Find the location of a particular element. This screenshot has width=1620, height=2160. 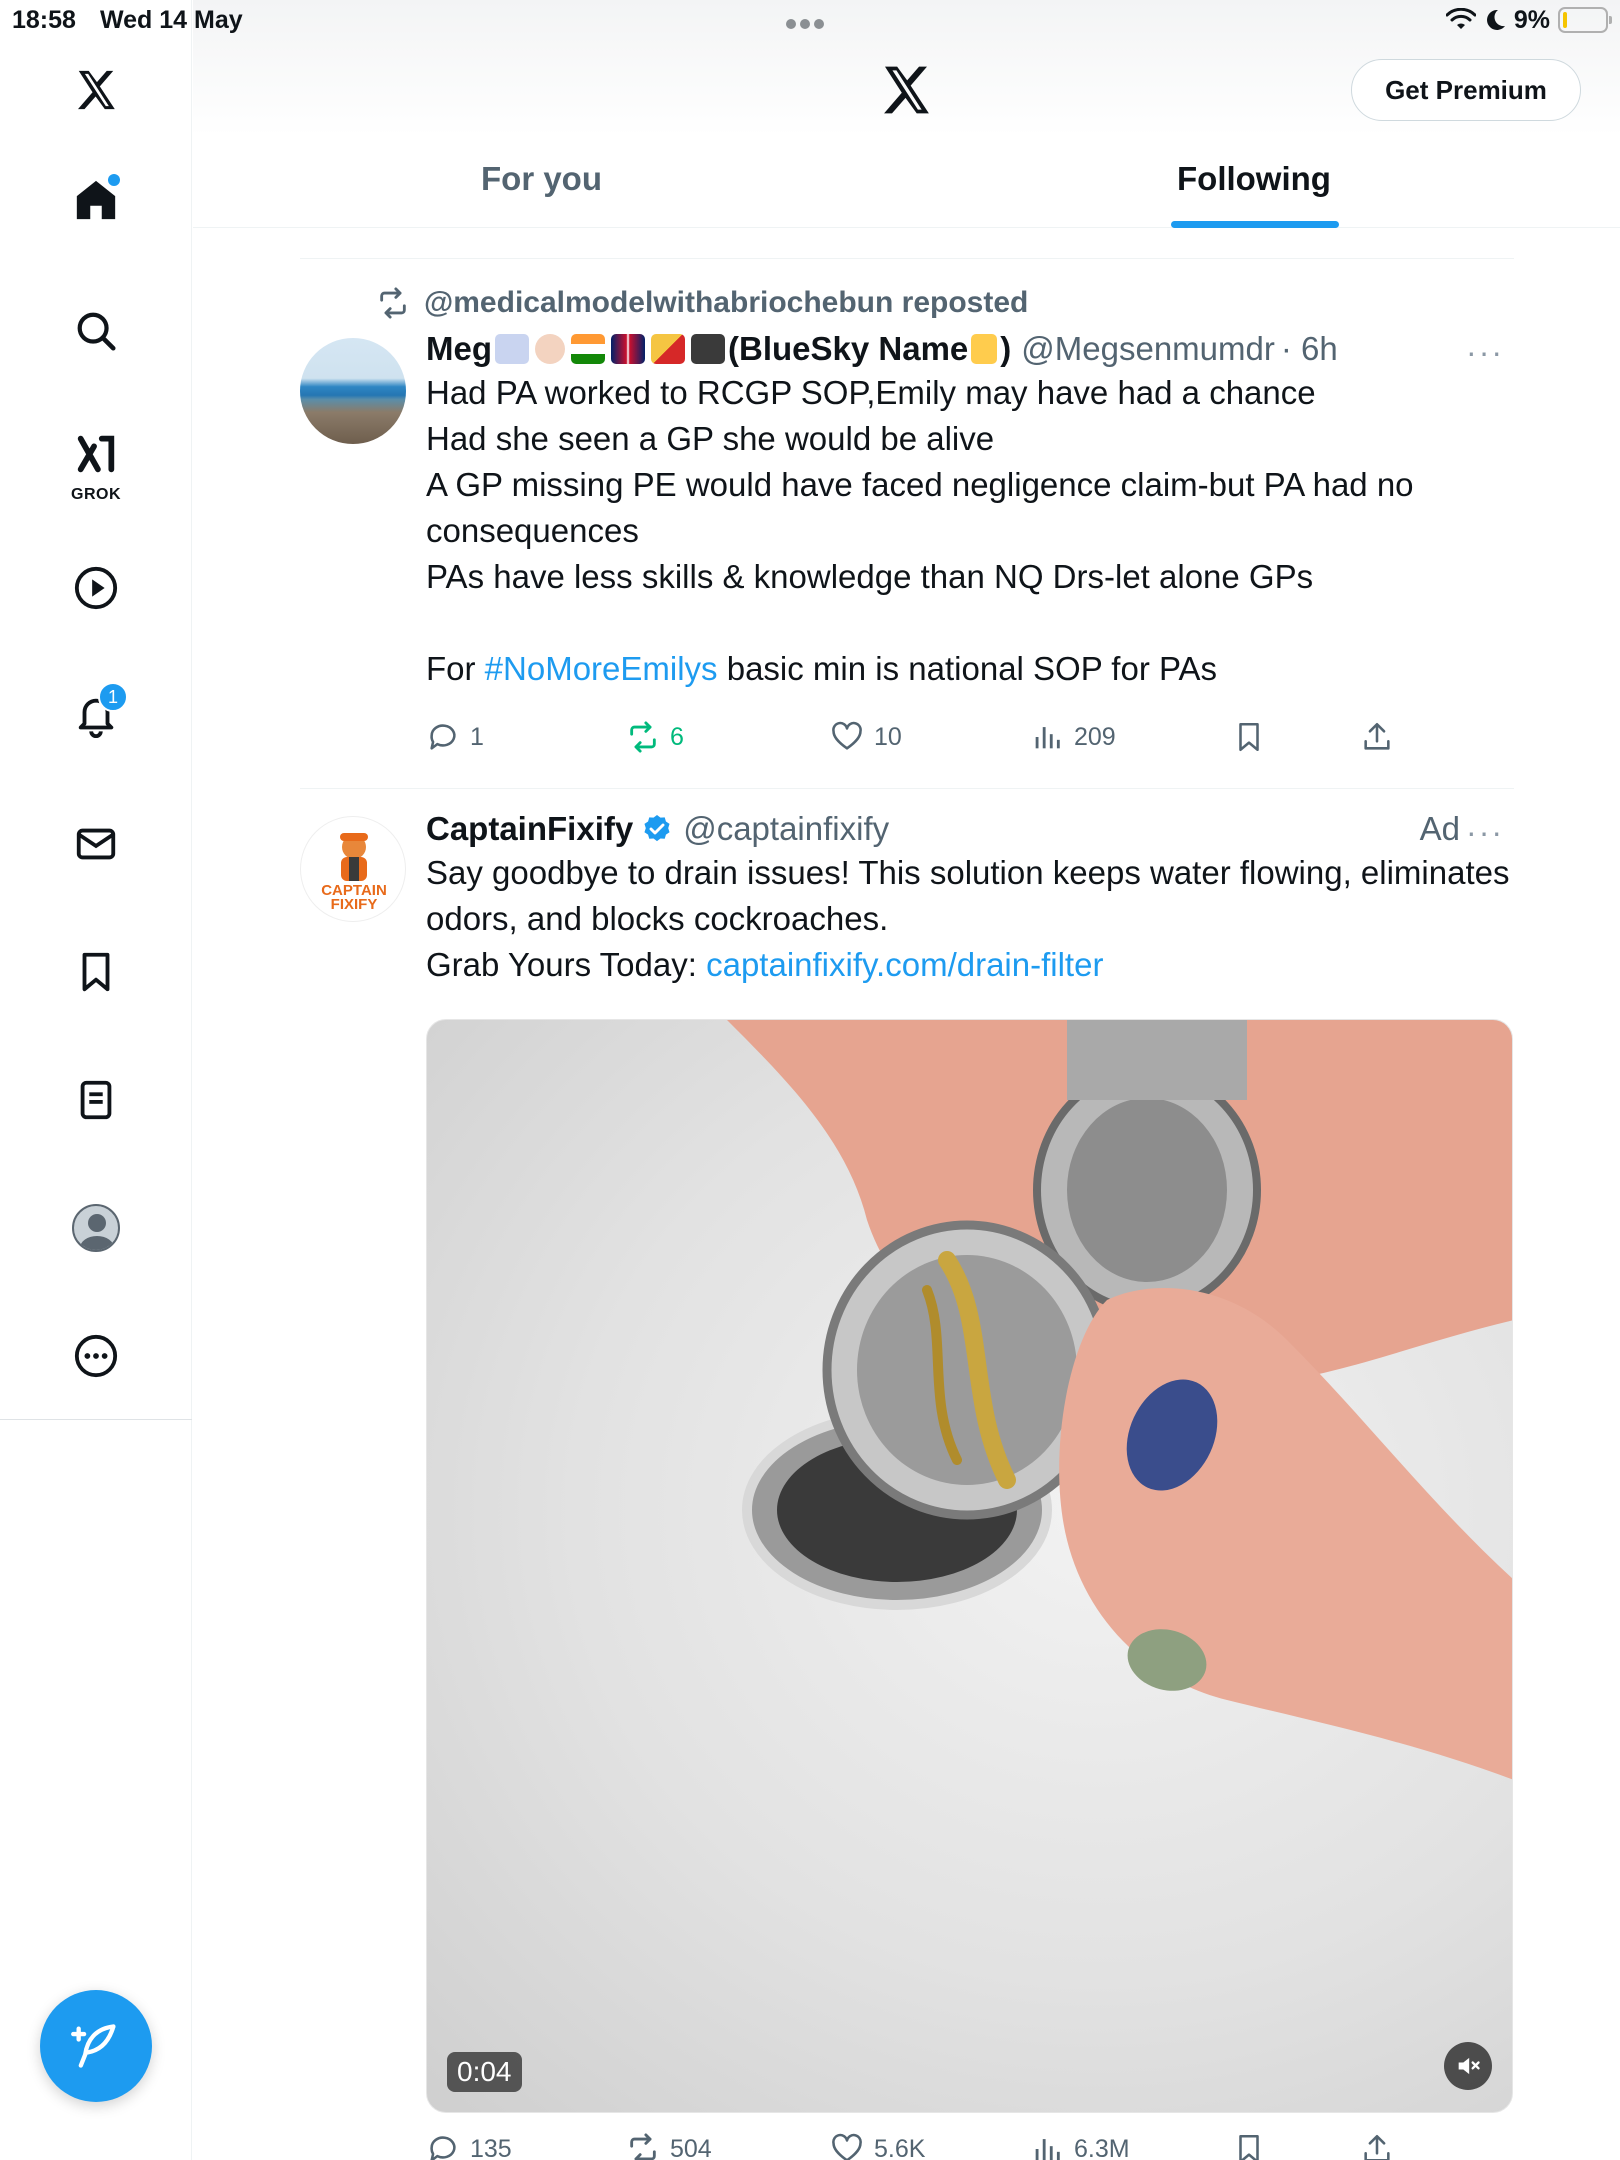

repost-context: @medicalmodelwithabriochebun reposted is located at coordinates (702, 303).